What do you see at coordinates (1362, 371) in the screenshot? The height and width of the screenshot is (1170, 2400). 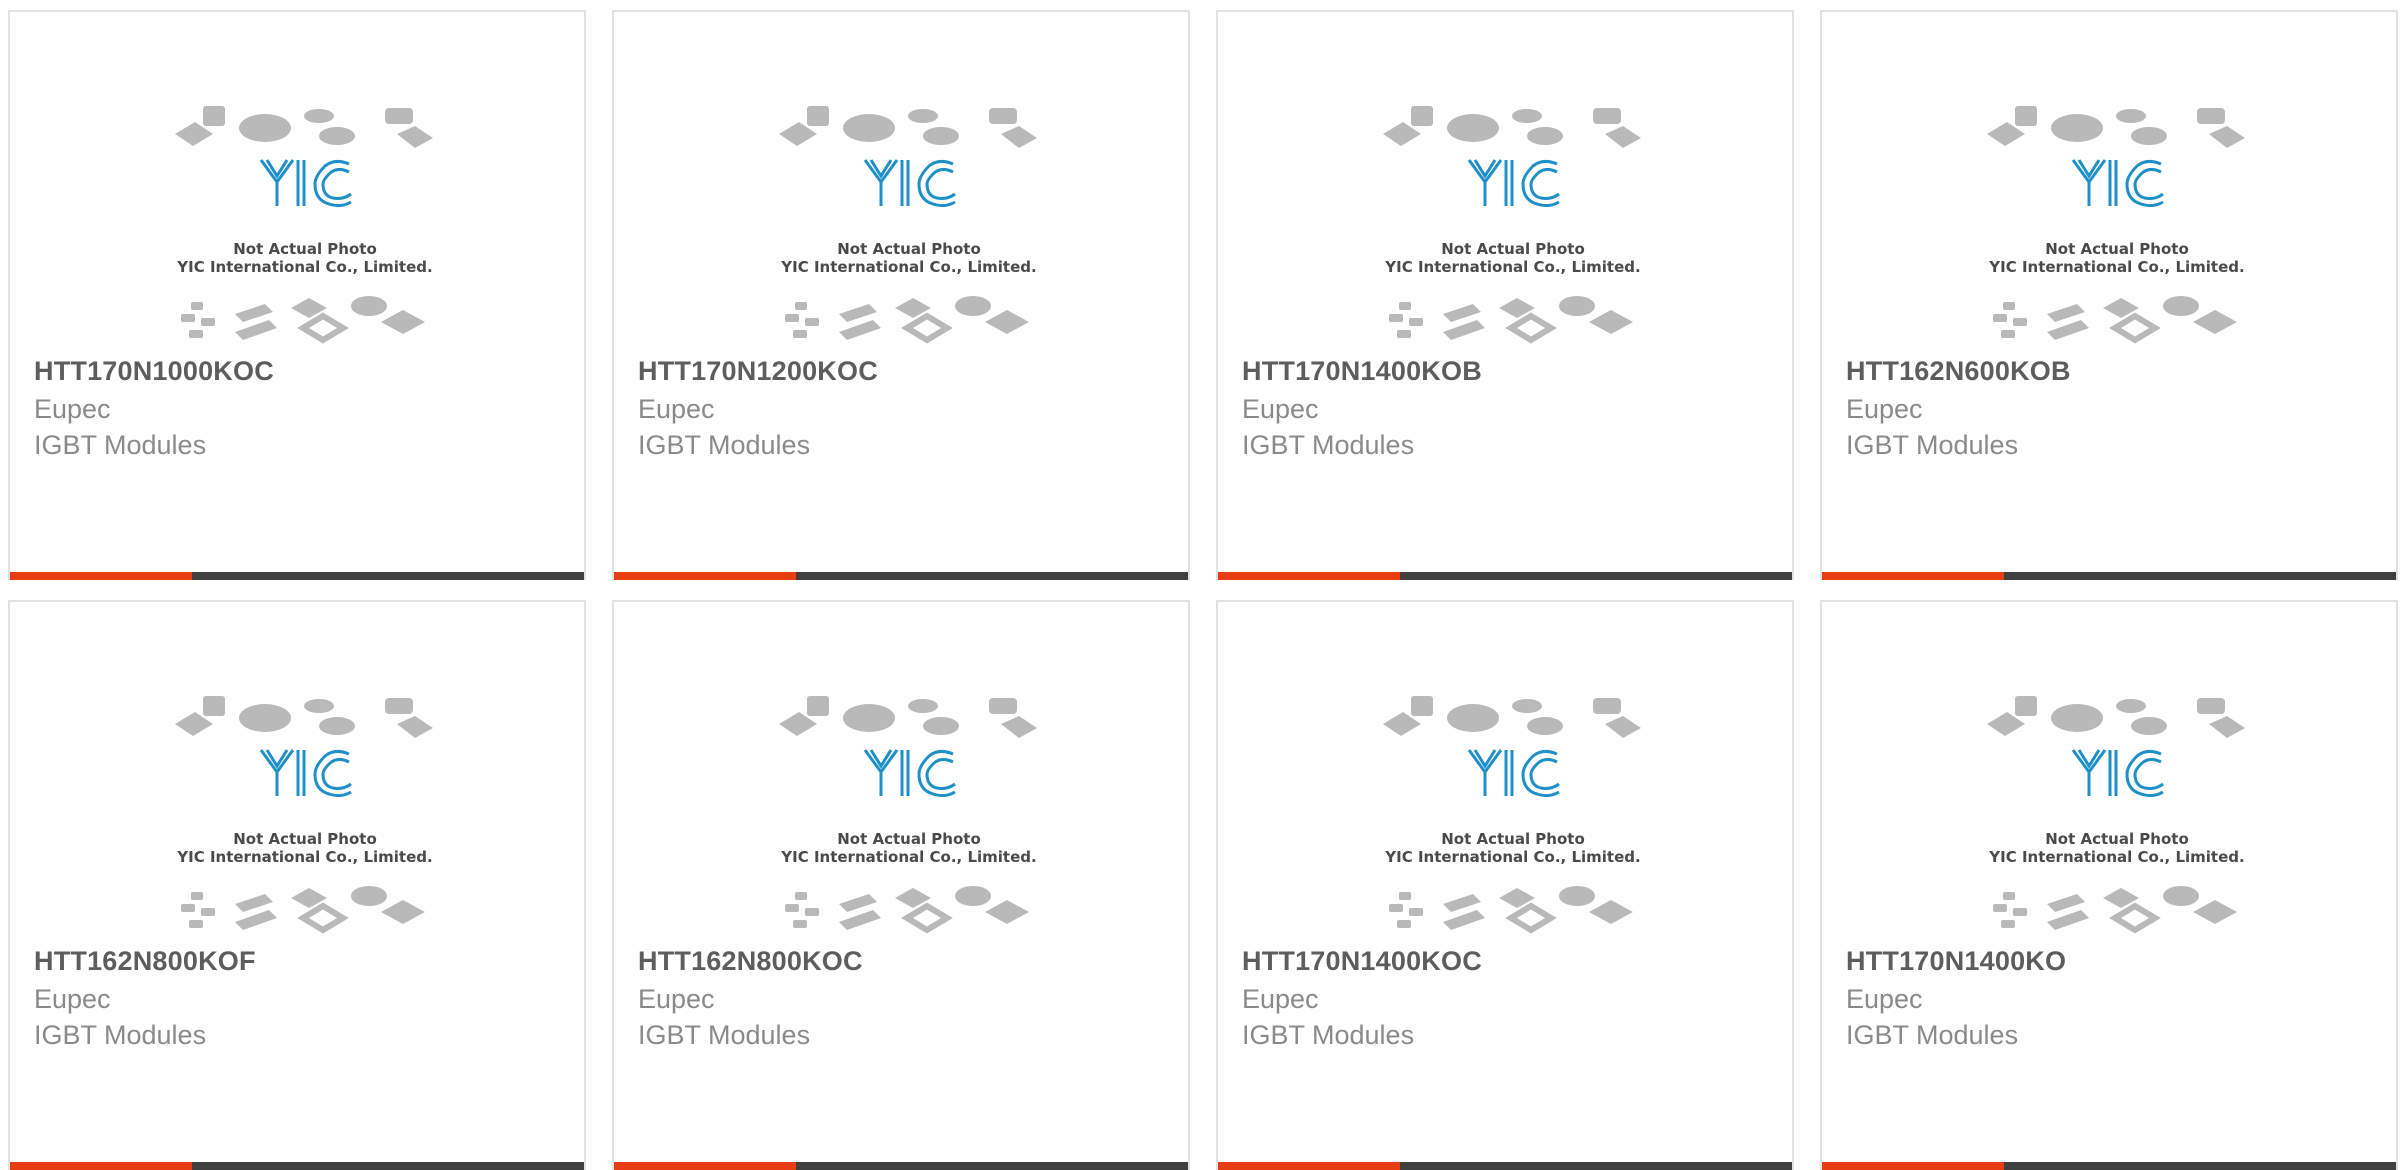 I see `part-number-link: HTT170N1400KOB` at bounding box center [1362, 371].